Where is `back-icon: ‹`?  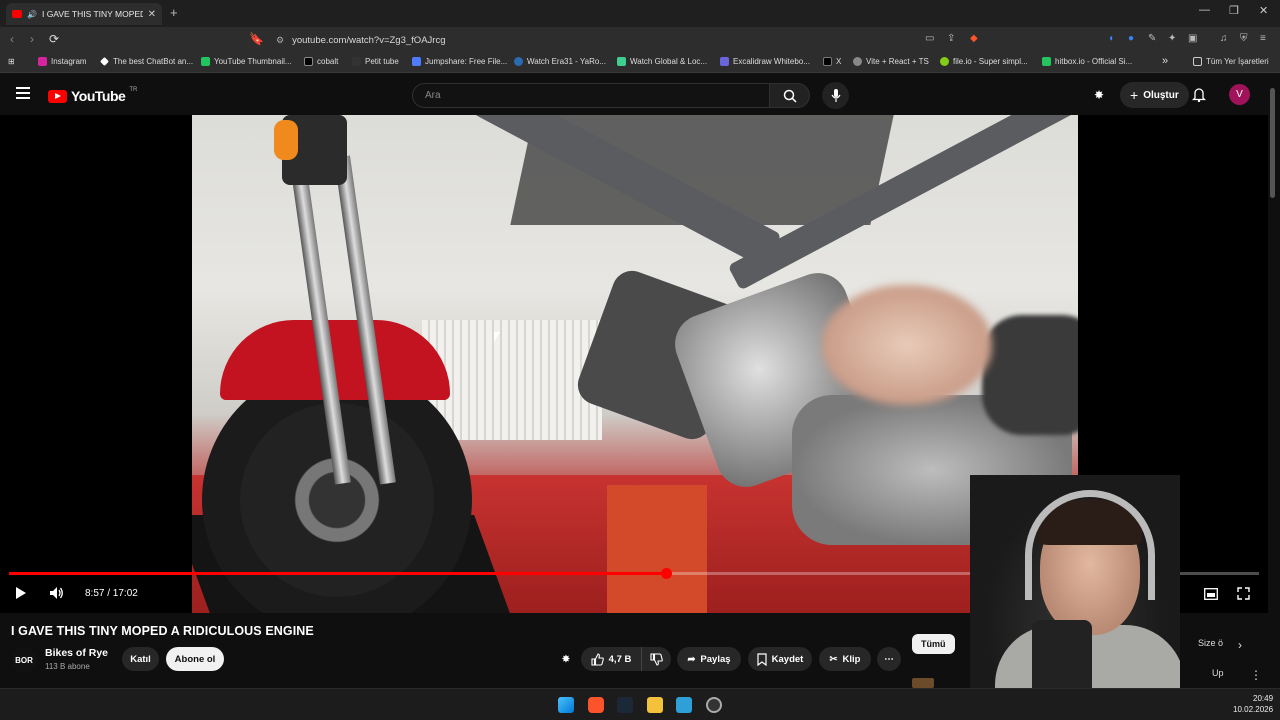 back-icon: ‹ is located at coordinates (12, 39).